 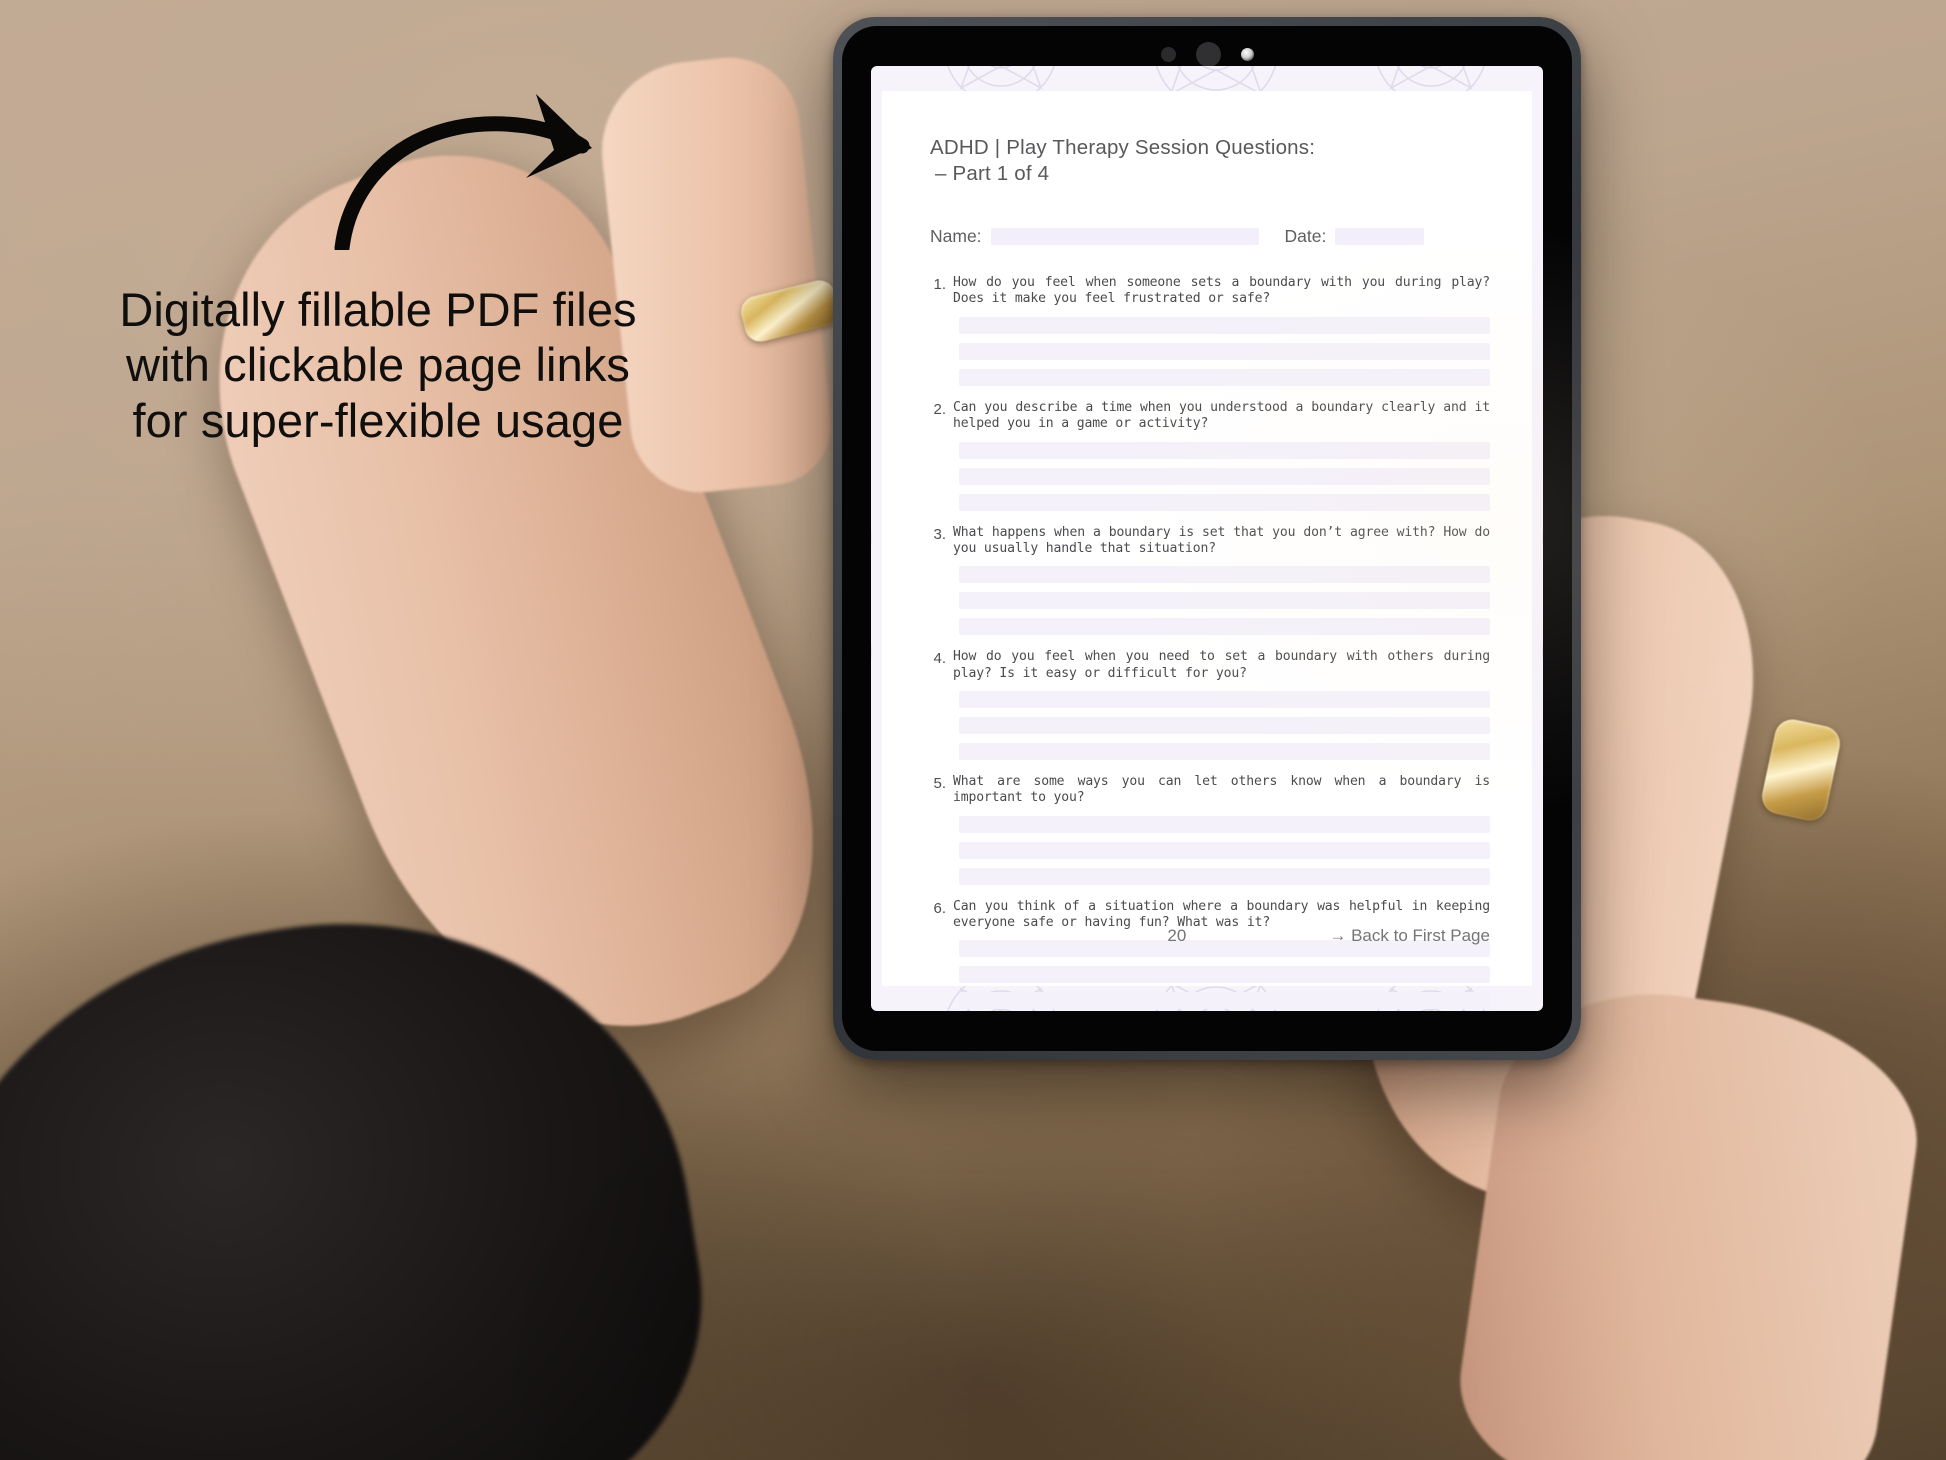 What do you see at coordinates (939, 285) in the screenshot?
I see `question-number: 1.` at bounding box center [939, 285].